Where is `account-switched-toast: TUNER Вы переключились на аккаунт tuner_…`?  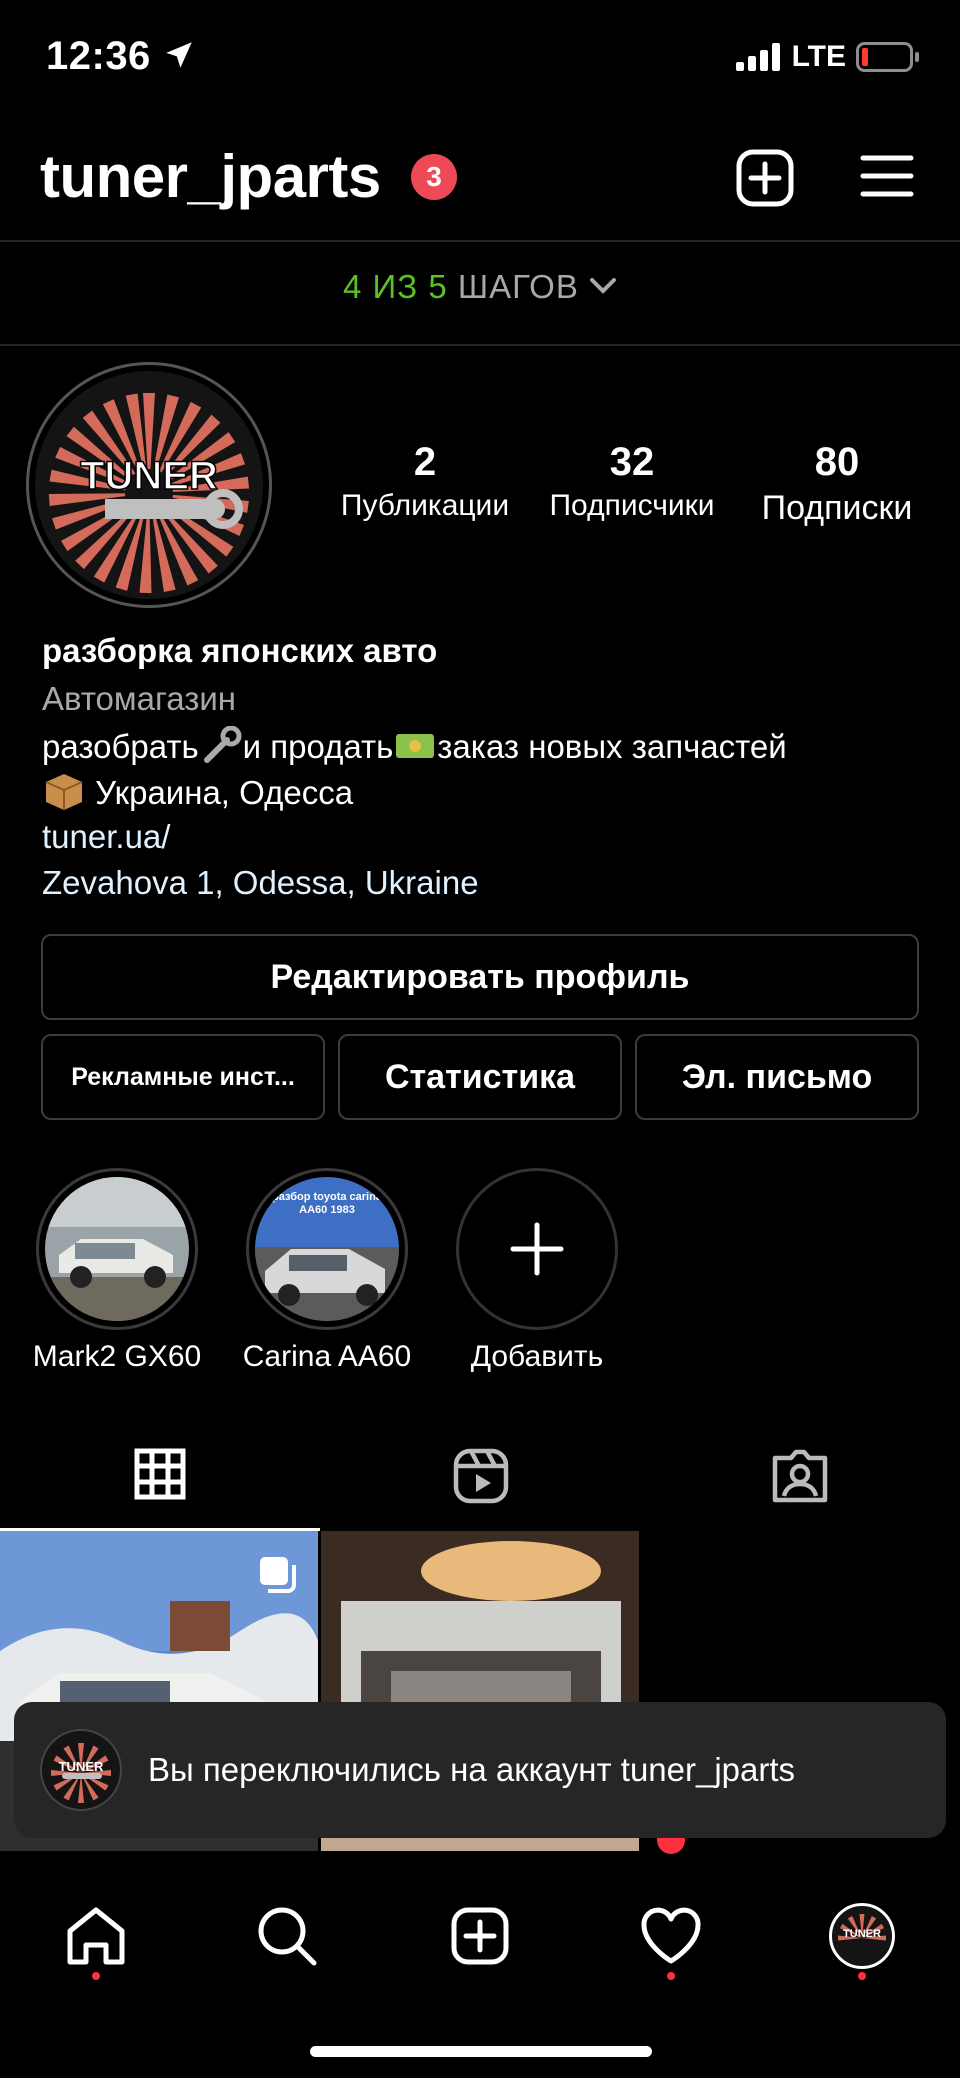
account-switched-toast: TUNER Вы переключились на аккаунт tuner_… is located at coordinates (480, 1770).